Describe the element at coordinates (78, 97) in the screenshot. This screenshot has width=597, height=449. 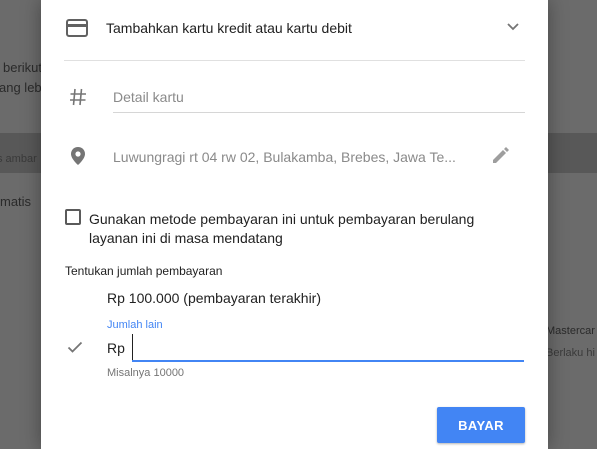
I see `hash-icon` at that location.